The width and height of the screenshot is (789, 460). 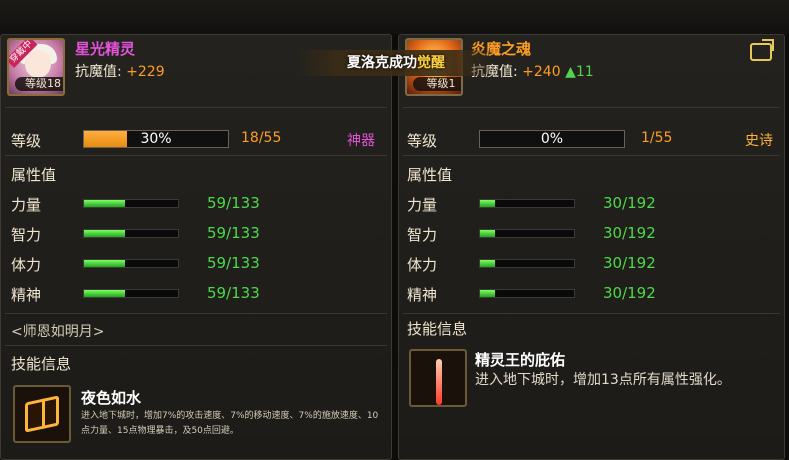 I want to click on level-percent: 0%, so click(x=552, y=139).